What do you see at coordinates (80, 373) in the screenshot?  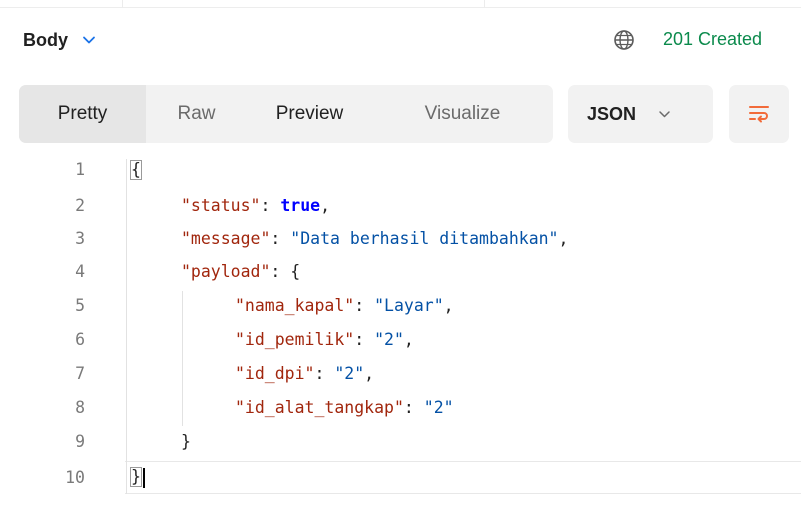 I see `line-number: 7` at bounding box center [80, 373].